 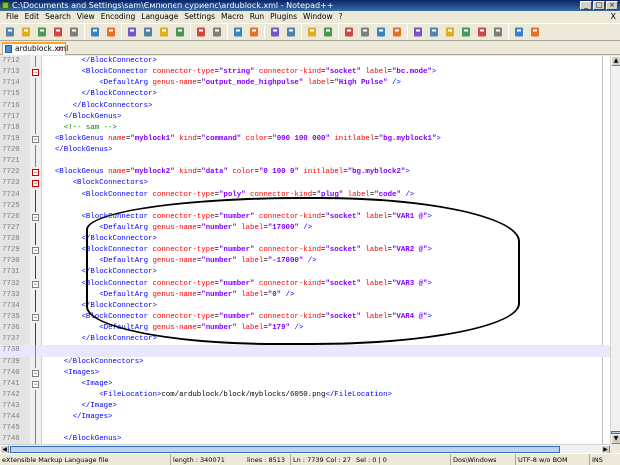 I want to click on spellcheck-icon, so click(x=519, y=32).